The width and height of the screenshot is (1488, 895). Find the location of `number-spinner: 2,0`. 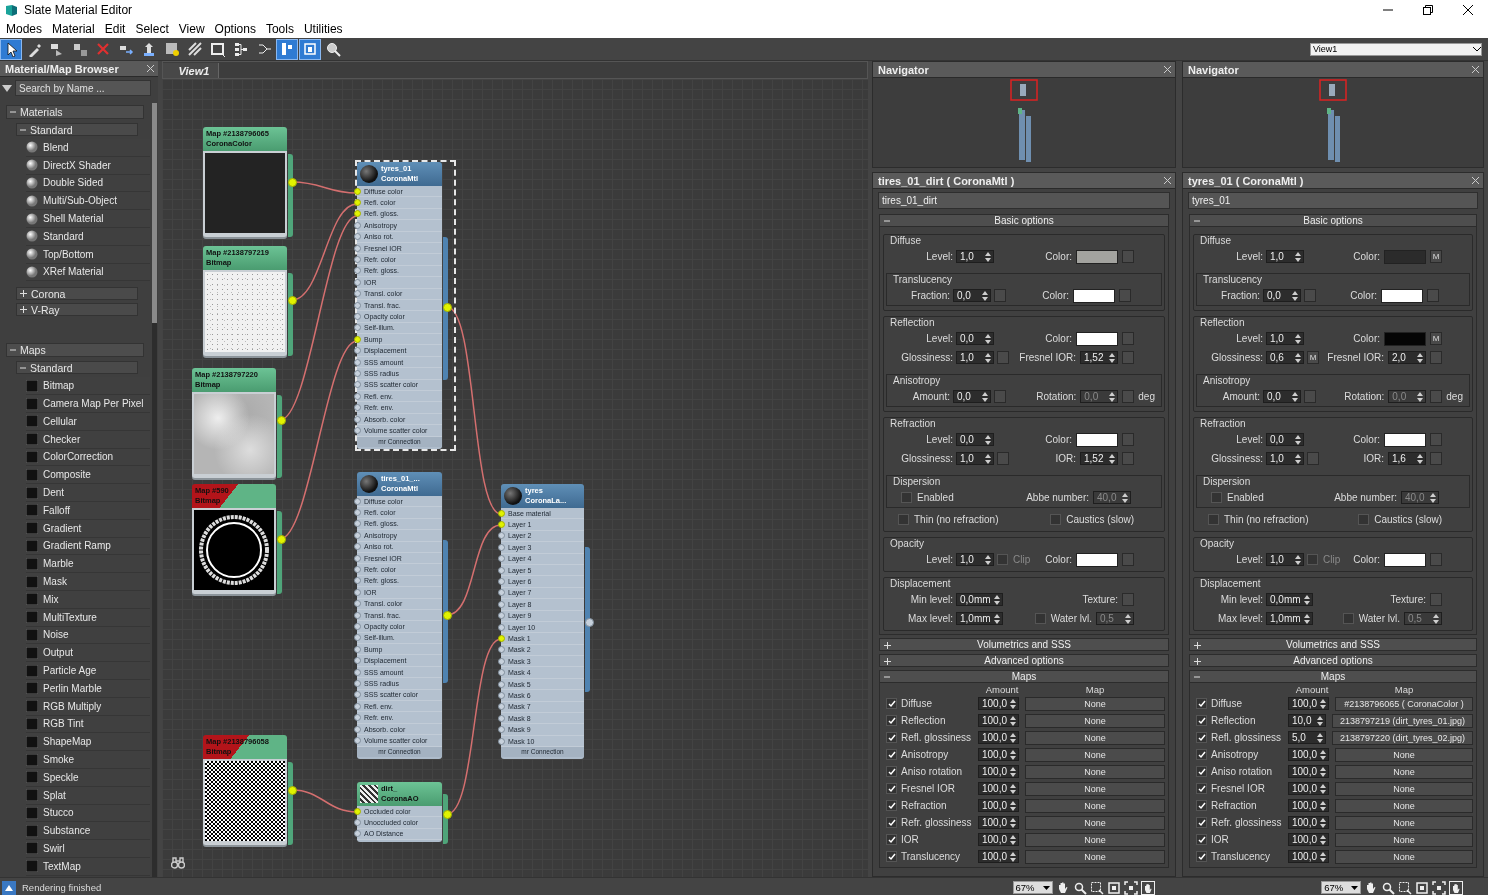

number-spinner: 2,0 is located at coordinates (1407, 357).